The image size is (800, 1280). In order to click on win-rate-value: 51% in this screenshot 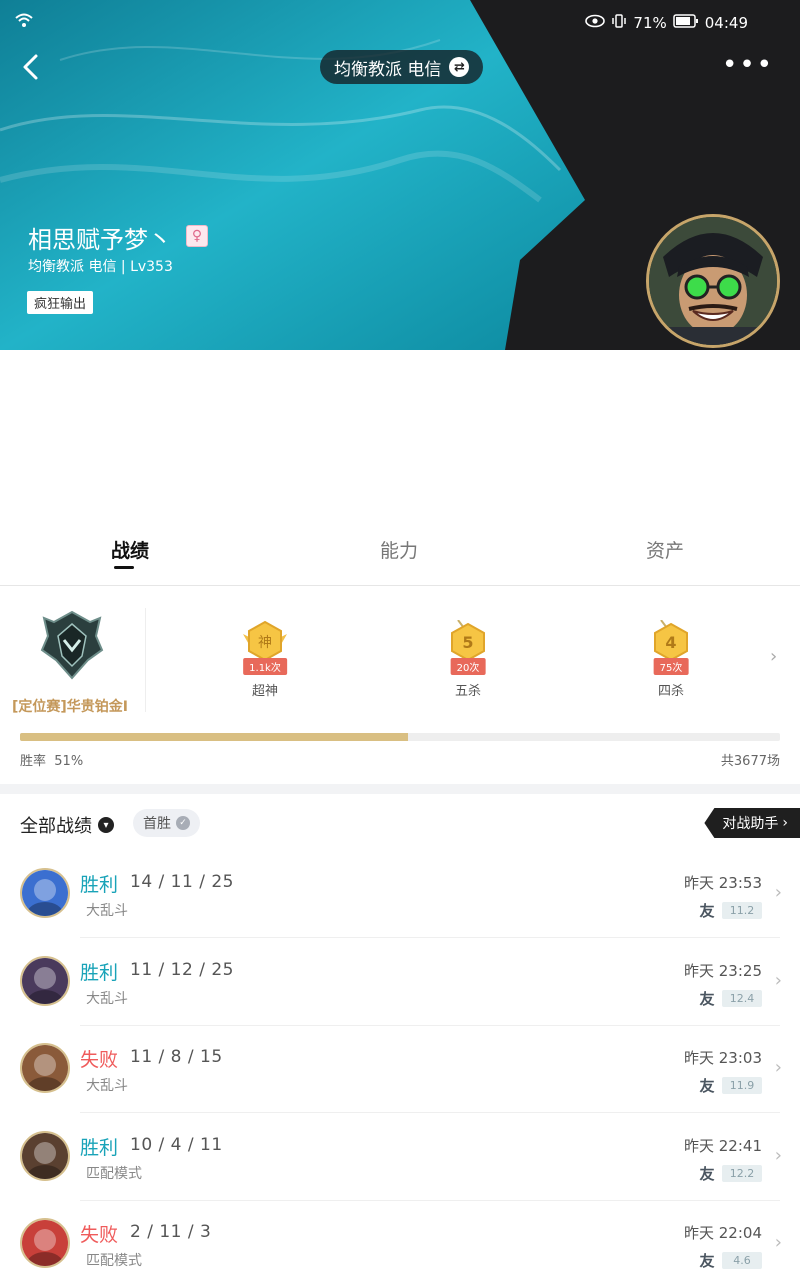, I will do `click(69, 761)`.